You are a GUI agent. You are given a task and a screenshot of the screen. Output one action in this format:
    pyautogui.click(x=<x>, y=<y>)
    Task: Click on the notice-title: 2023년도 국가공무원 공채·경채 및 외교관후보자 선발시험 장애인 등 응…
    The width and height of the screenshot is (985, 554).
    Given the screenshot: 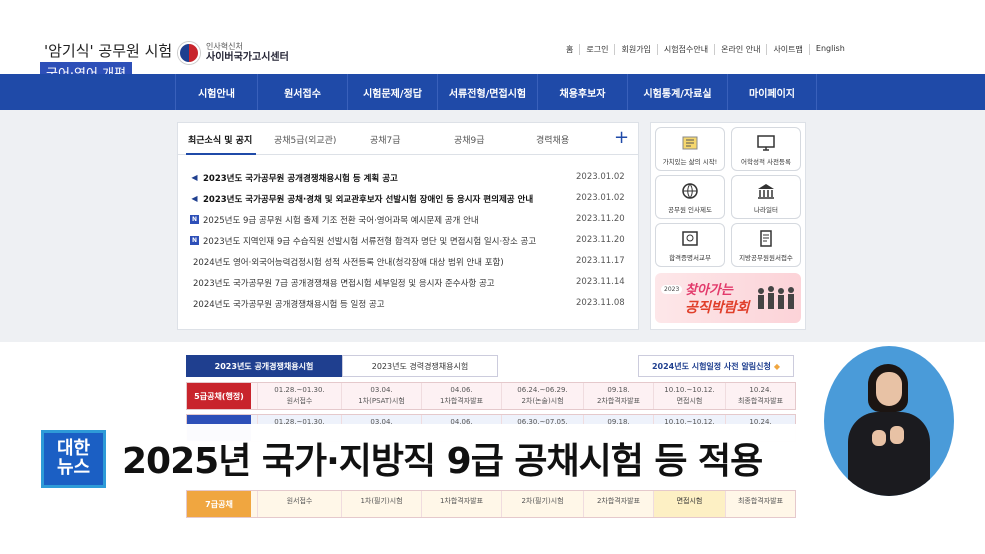 What is the action you would take?
    pyautogui.click(x=368, y=199)
    